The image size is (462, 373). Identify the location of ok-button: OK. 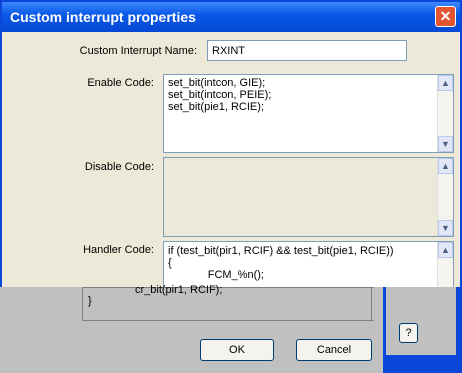
(237, 350).